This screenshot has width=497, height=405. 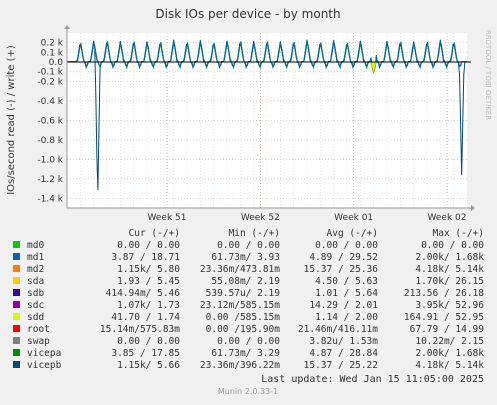 What do you see at coordinates (346, 293) in the screenshot?
I see `legend-avg: 1.01 / 5.64` at bounding box center [346, 293].